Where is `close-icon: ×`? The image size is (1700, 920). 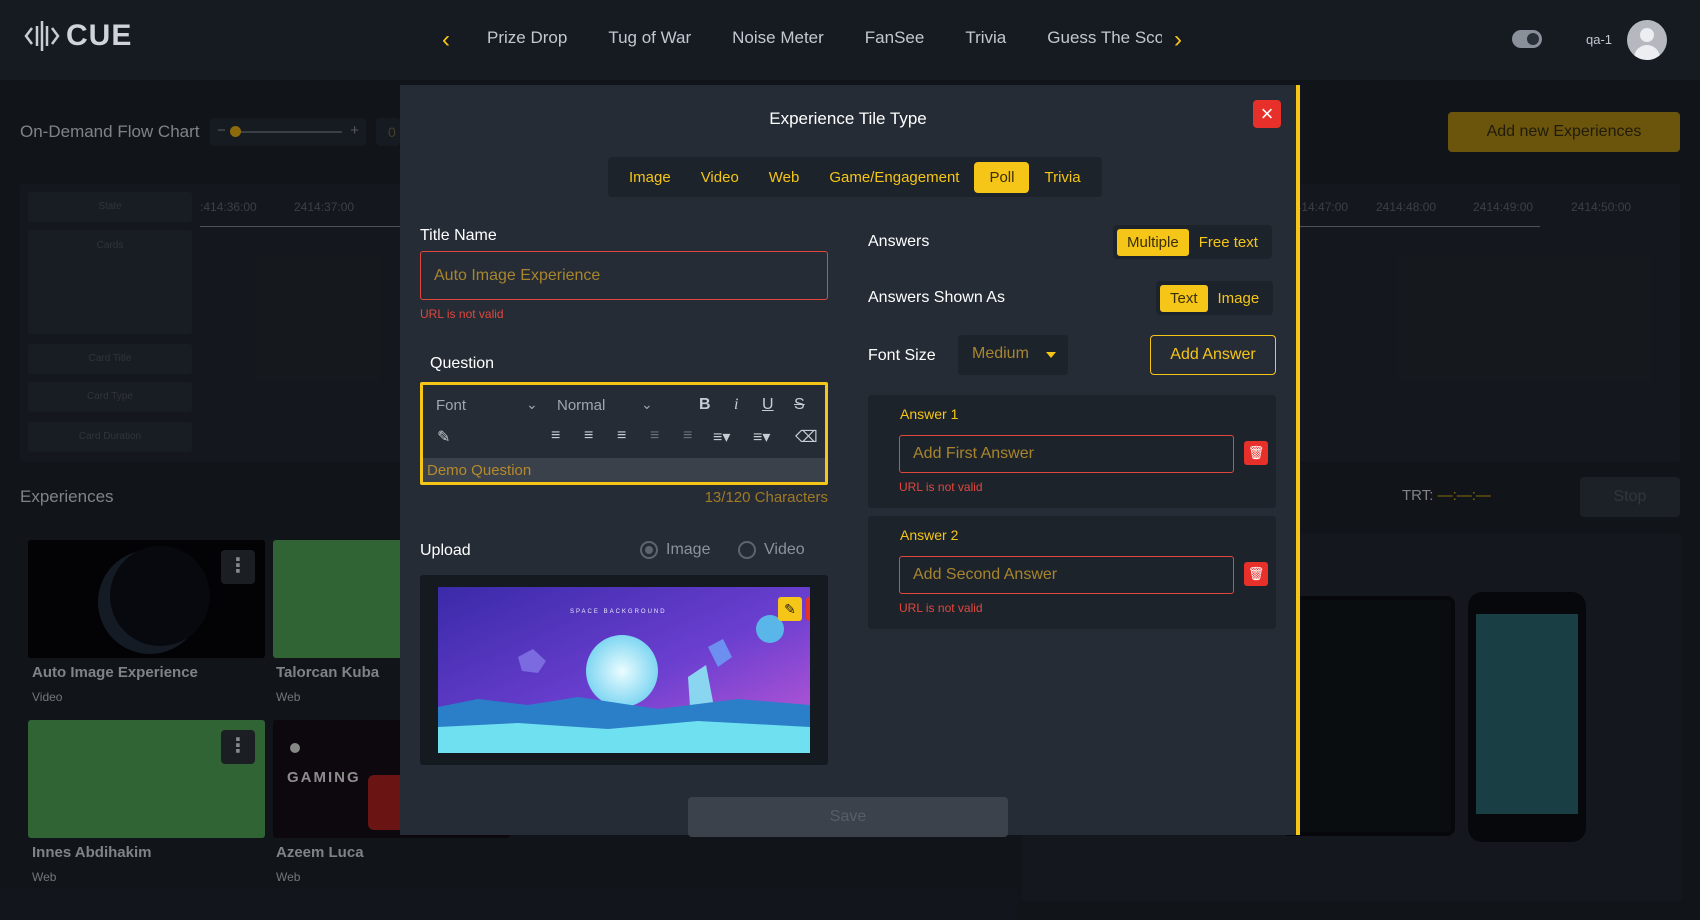
close-icon: × is located at coordinates (1267, 114).